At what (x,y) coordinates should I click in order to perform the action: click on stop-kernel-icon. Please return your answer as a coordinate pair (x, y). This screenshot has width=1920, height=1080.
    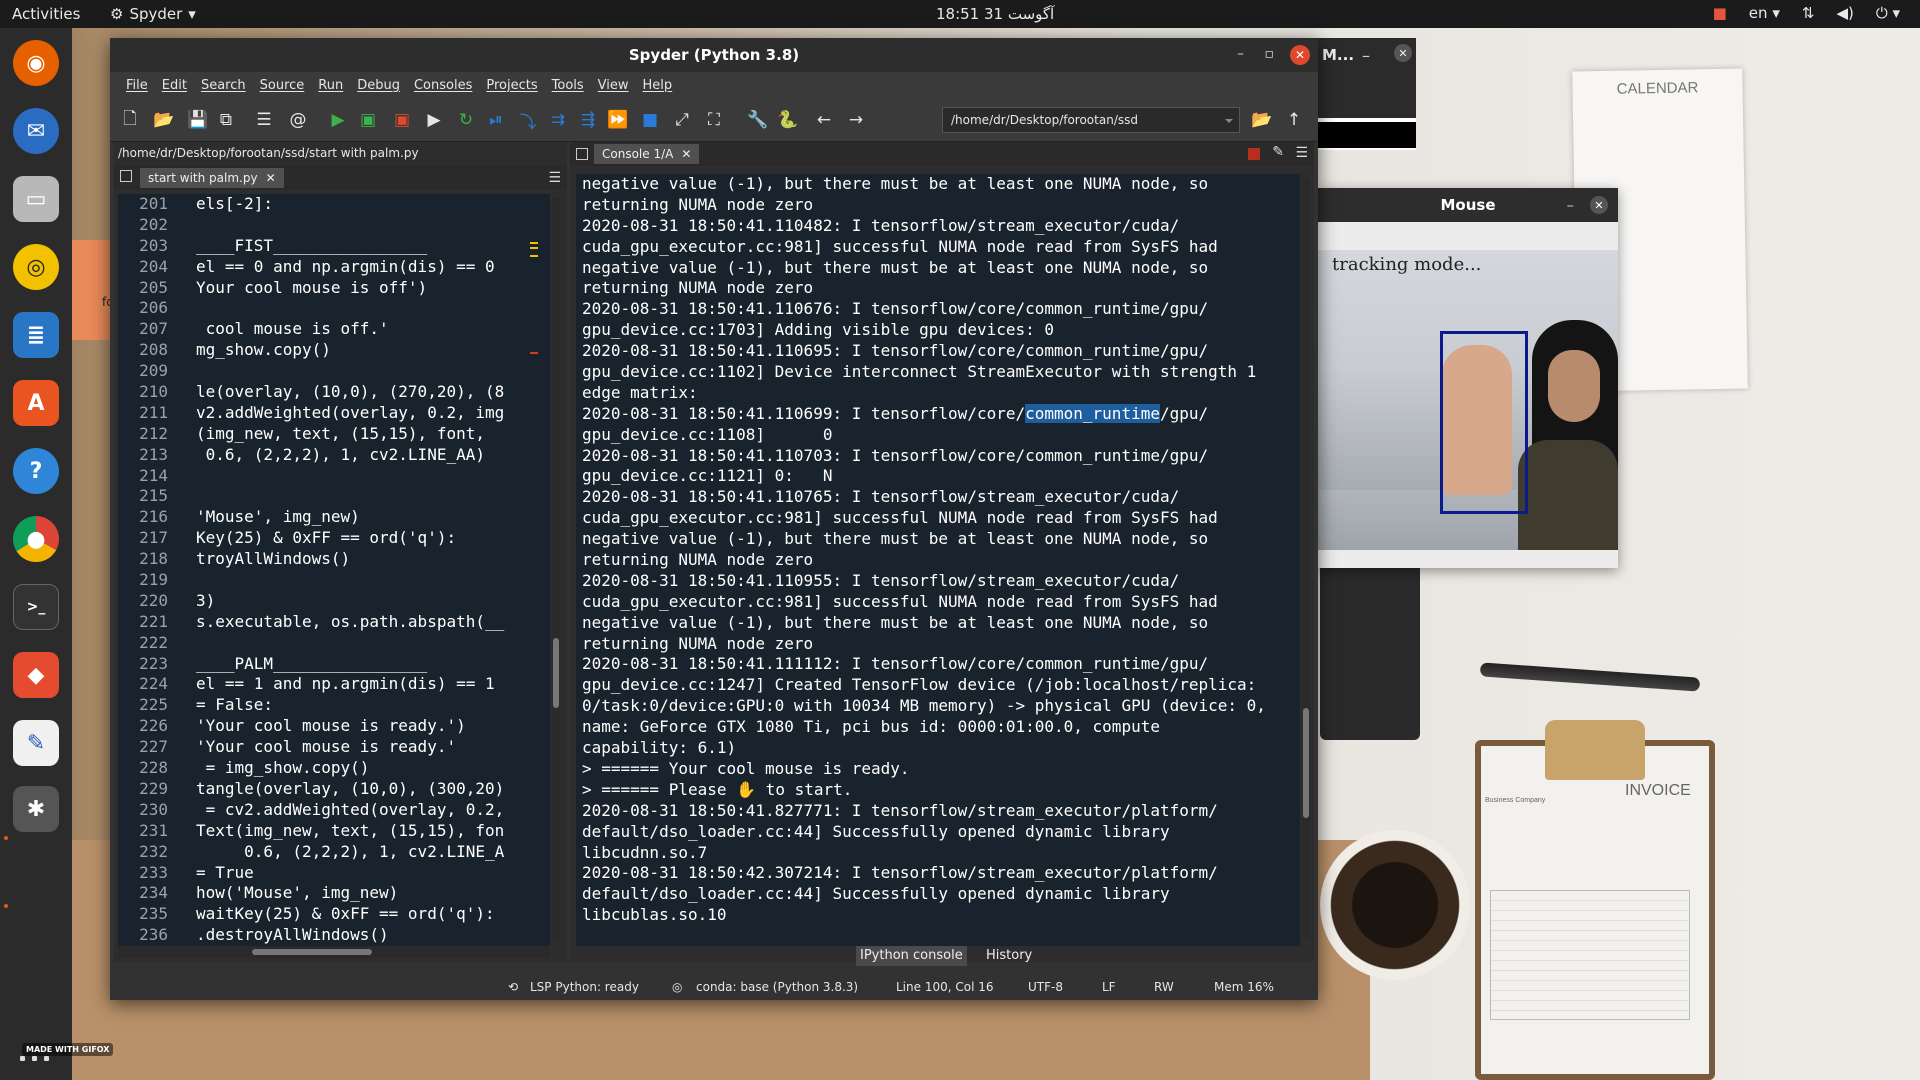
    Looking at the image, I should click on (1254, 154).